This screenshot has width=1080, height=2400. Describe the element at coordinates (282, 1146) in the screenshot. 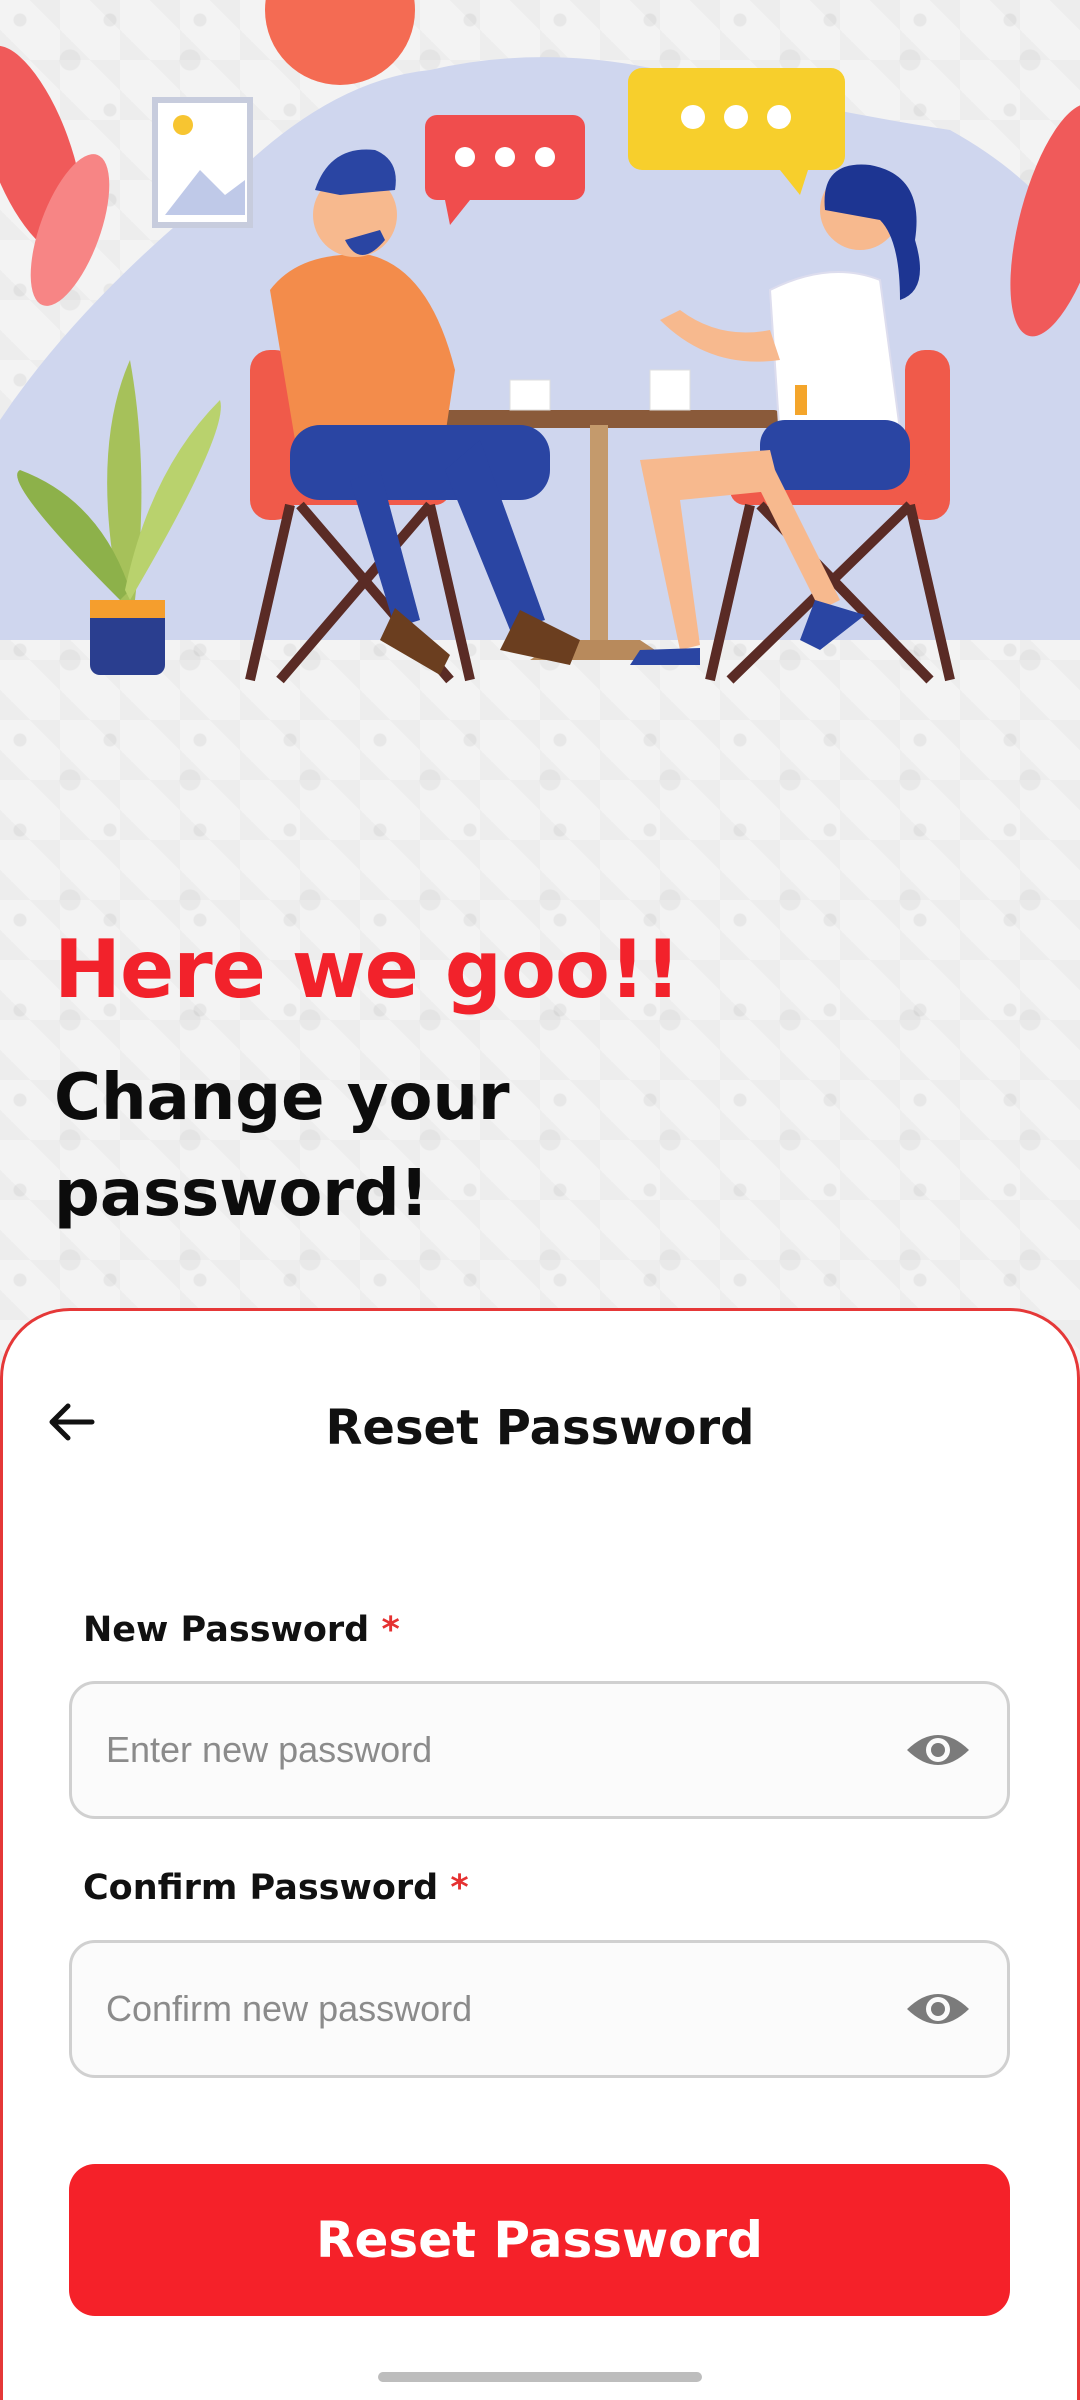

I see `subheadline: Change your password!` at that location.